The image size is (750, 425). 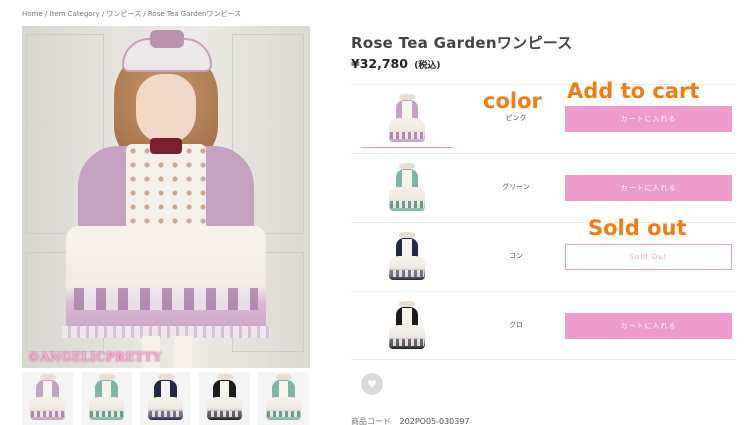 I want to click on watermark: ©ANGELICPRETTY, so click(x=95, y=357).